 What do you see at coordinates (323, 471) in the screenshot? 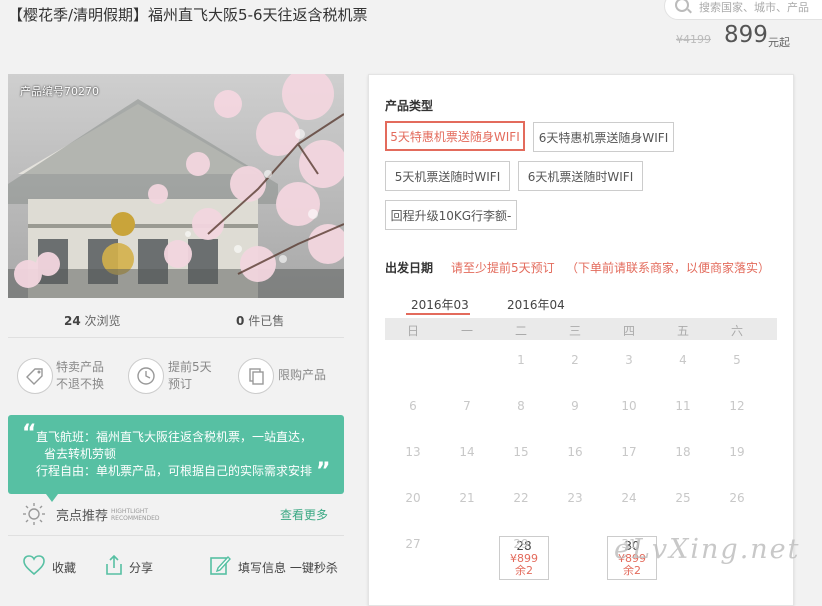
I see `close-quote-icon: ”` at bounding box center [323, 471].